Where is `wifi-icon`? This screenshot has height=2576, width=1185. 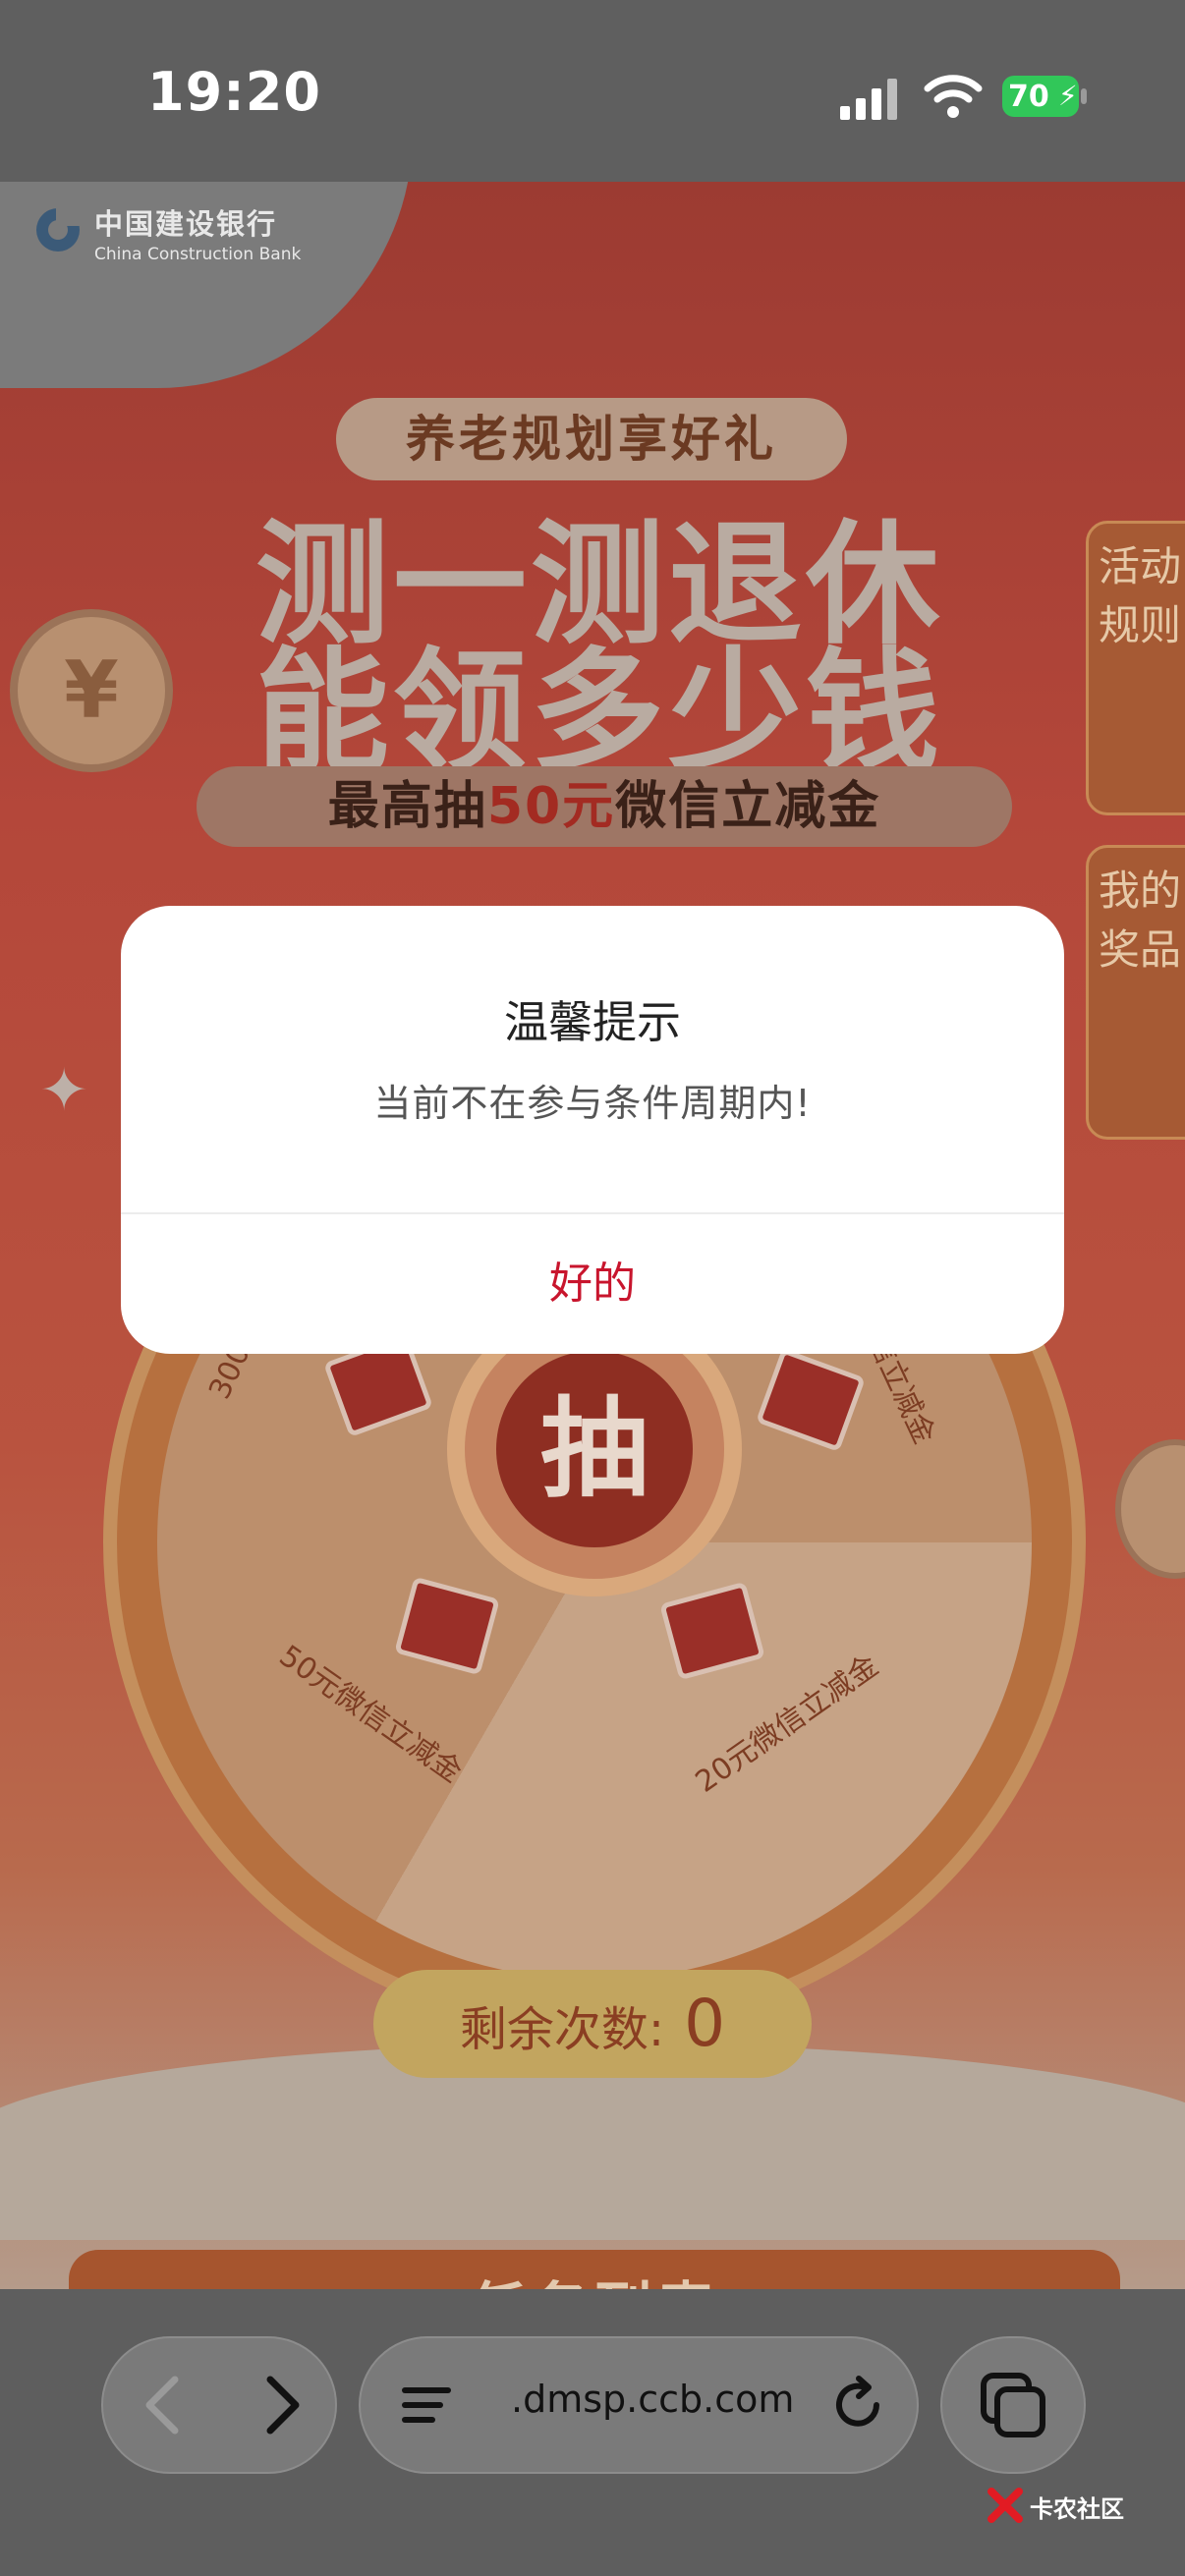 wifi-icon is located at coordinates (954, 96).